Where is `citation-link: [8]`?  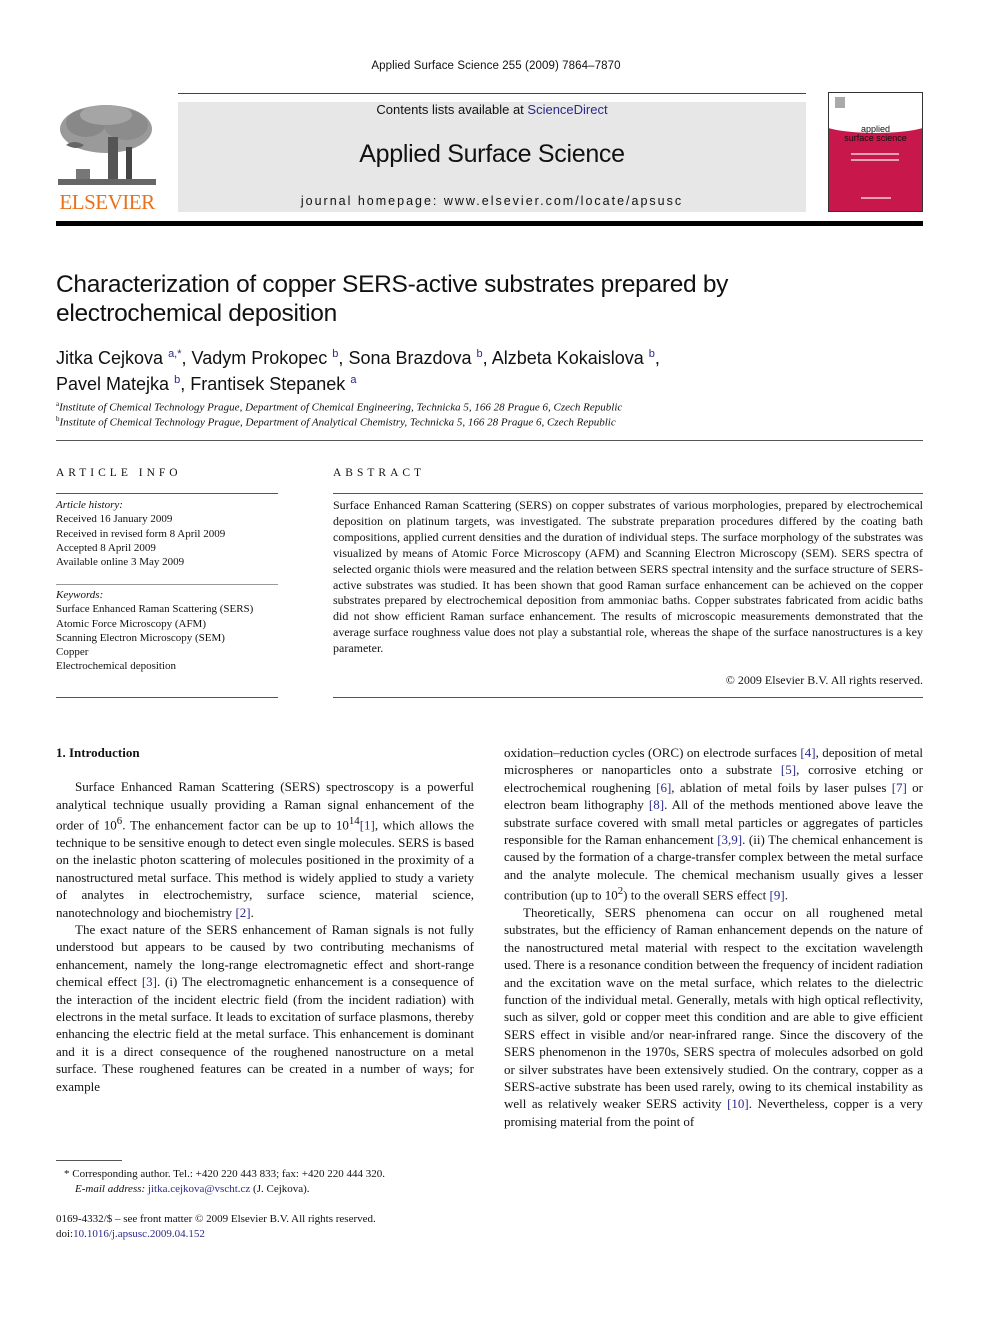 citation-link: [8] is located at coordinates (656, 804).